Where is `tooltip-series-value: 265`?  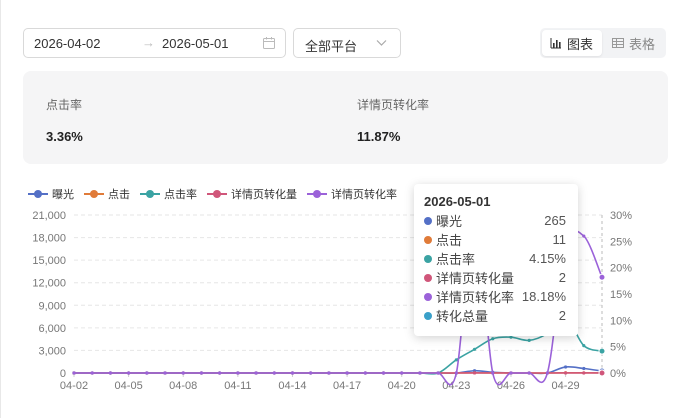
tooltip-series-value: 265 is located at coordinates (555, 220).